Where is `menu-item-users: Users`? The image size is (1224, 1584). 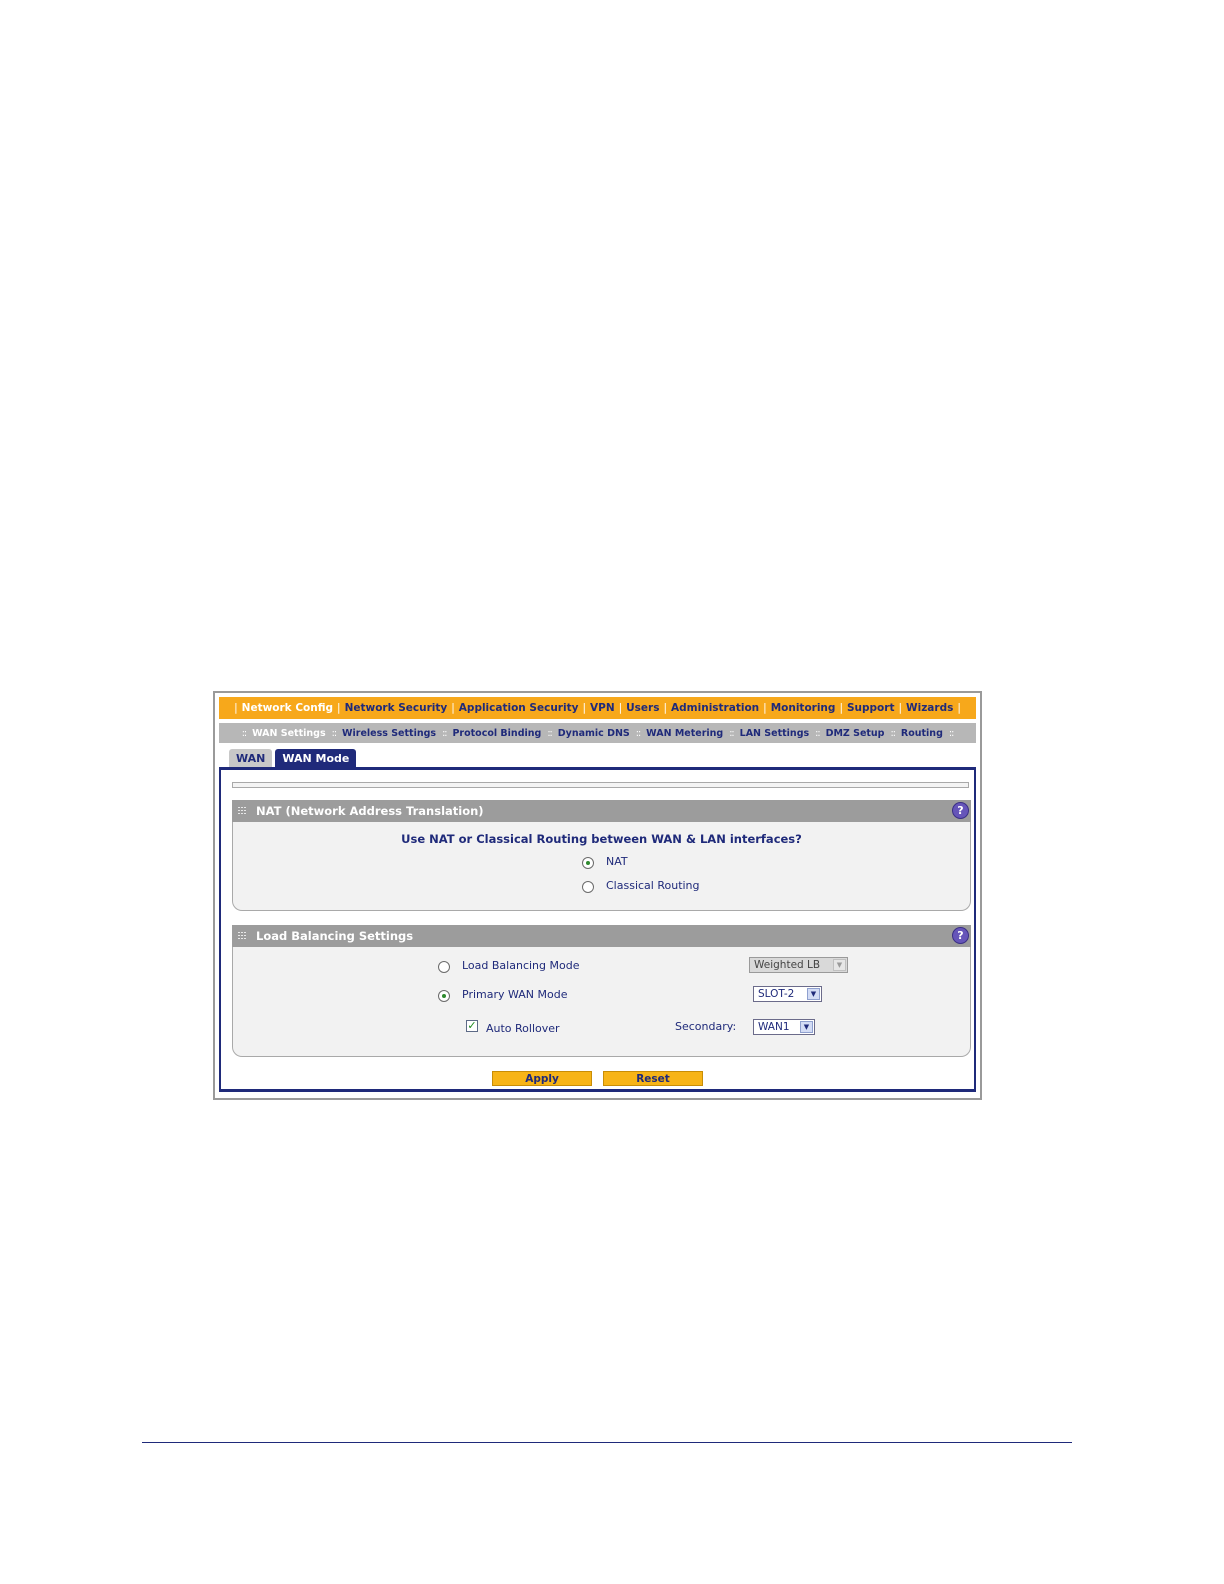
menu-item-users: Users is located at coordinates (642, 708).